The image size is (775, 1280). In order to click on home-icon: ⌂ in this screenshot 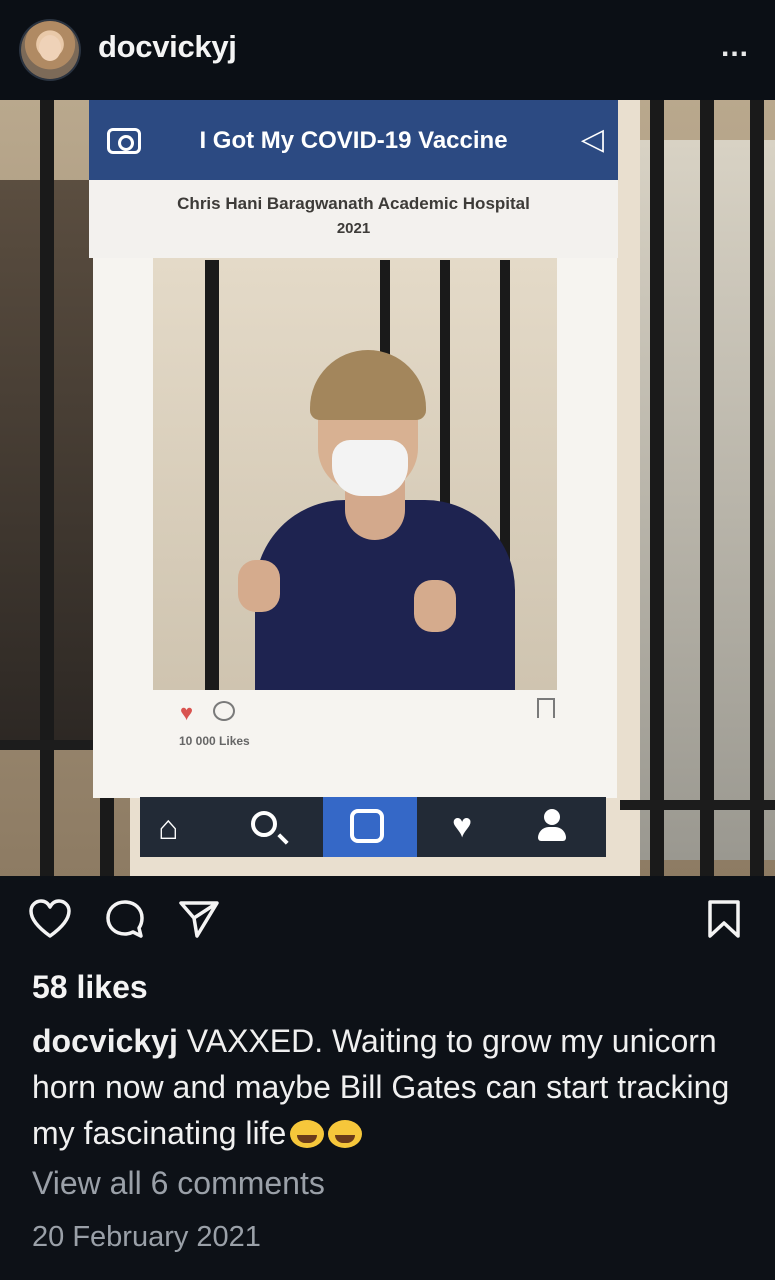, I will do `click(168, 828)`.